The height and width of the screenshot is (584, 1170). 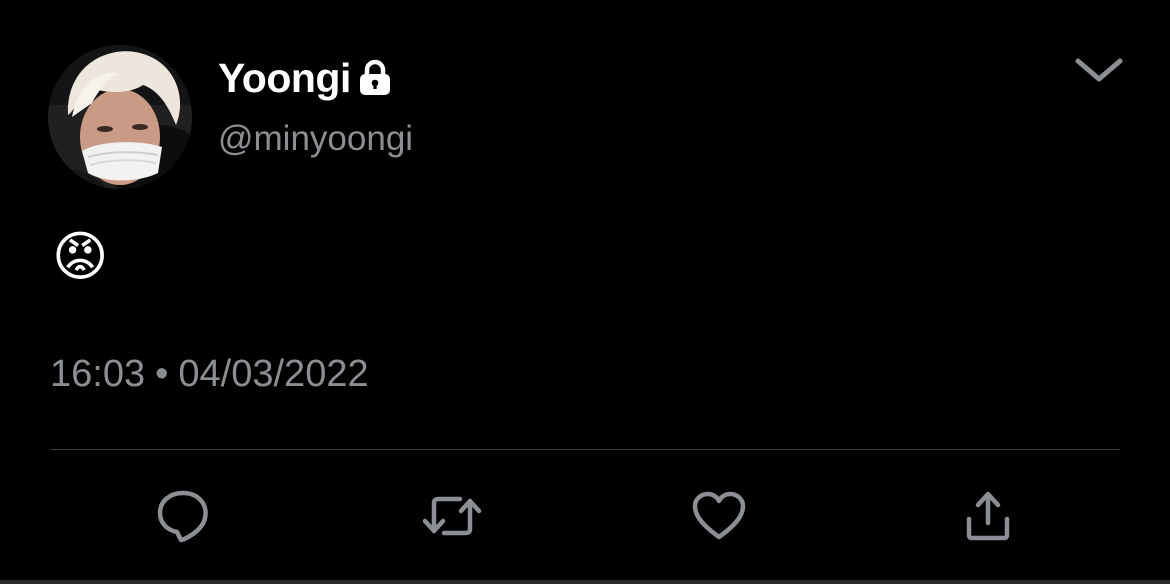 I want to click on avatar-photo, so click(x=120, y=117).